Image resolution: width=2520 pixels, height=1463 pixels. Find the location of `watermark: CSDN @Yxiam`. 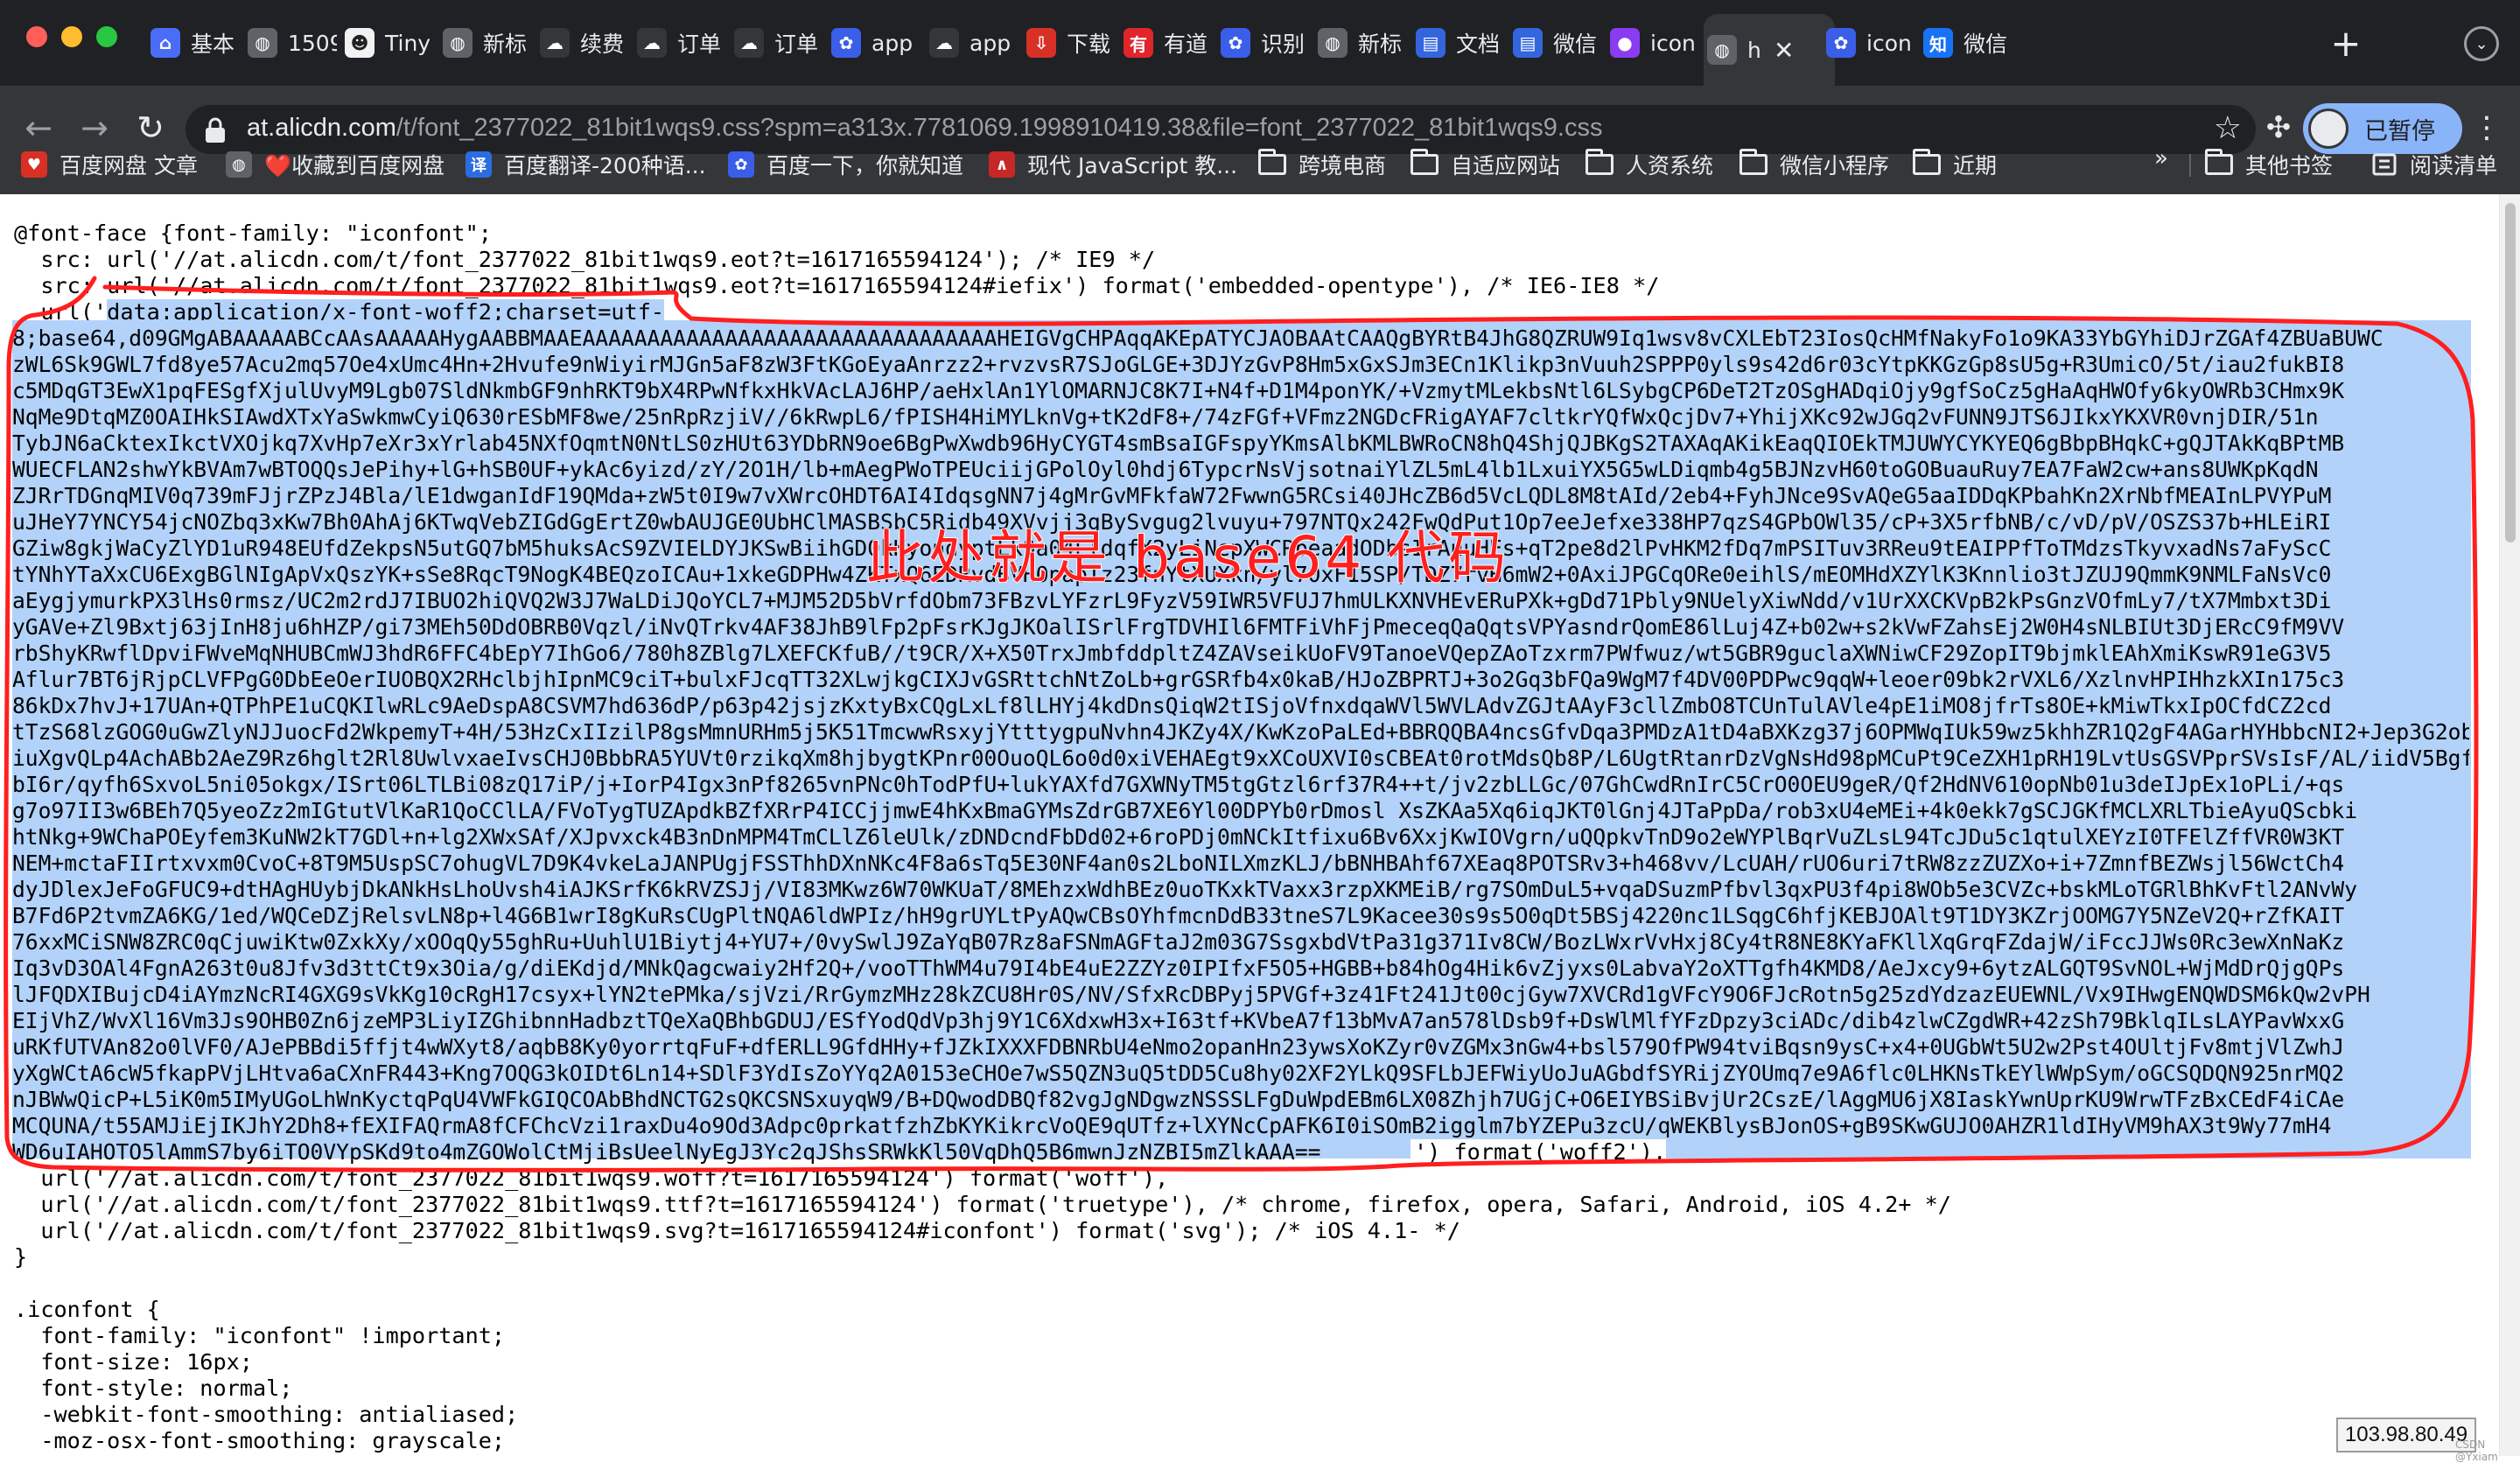

watermark: CSDN @Yxiam is located at coordinates (2476, 1450).